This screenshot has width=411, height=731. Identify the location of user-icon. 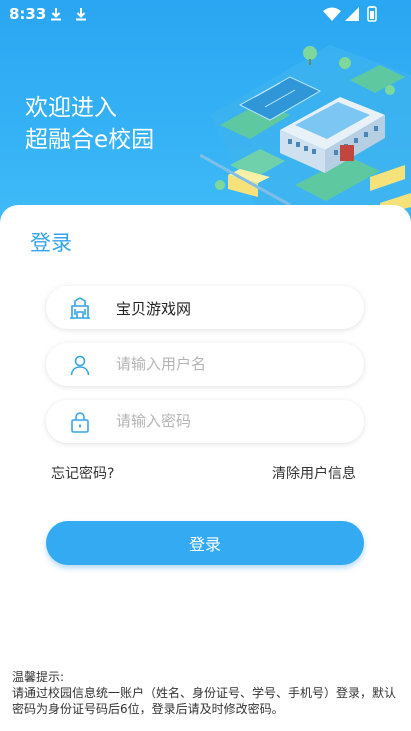
(80, 365).